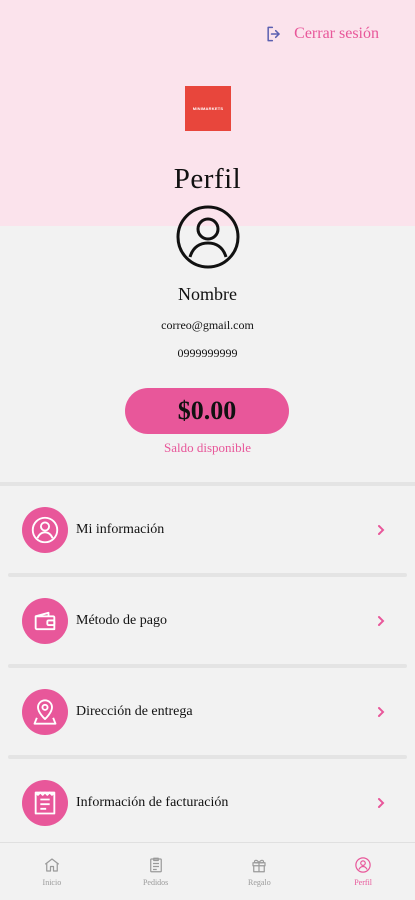 The image size is (415, 900). What do you see at coordinates (208, 237) in the screenshot?
I see `avatar` at bounding box center [208, 237].